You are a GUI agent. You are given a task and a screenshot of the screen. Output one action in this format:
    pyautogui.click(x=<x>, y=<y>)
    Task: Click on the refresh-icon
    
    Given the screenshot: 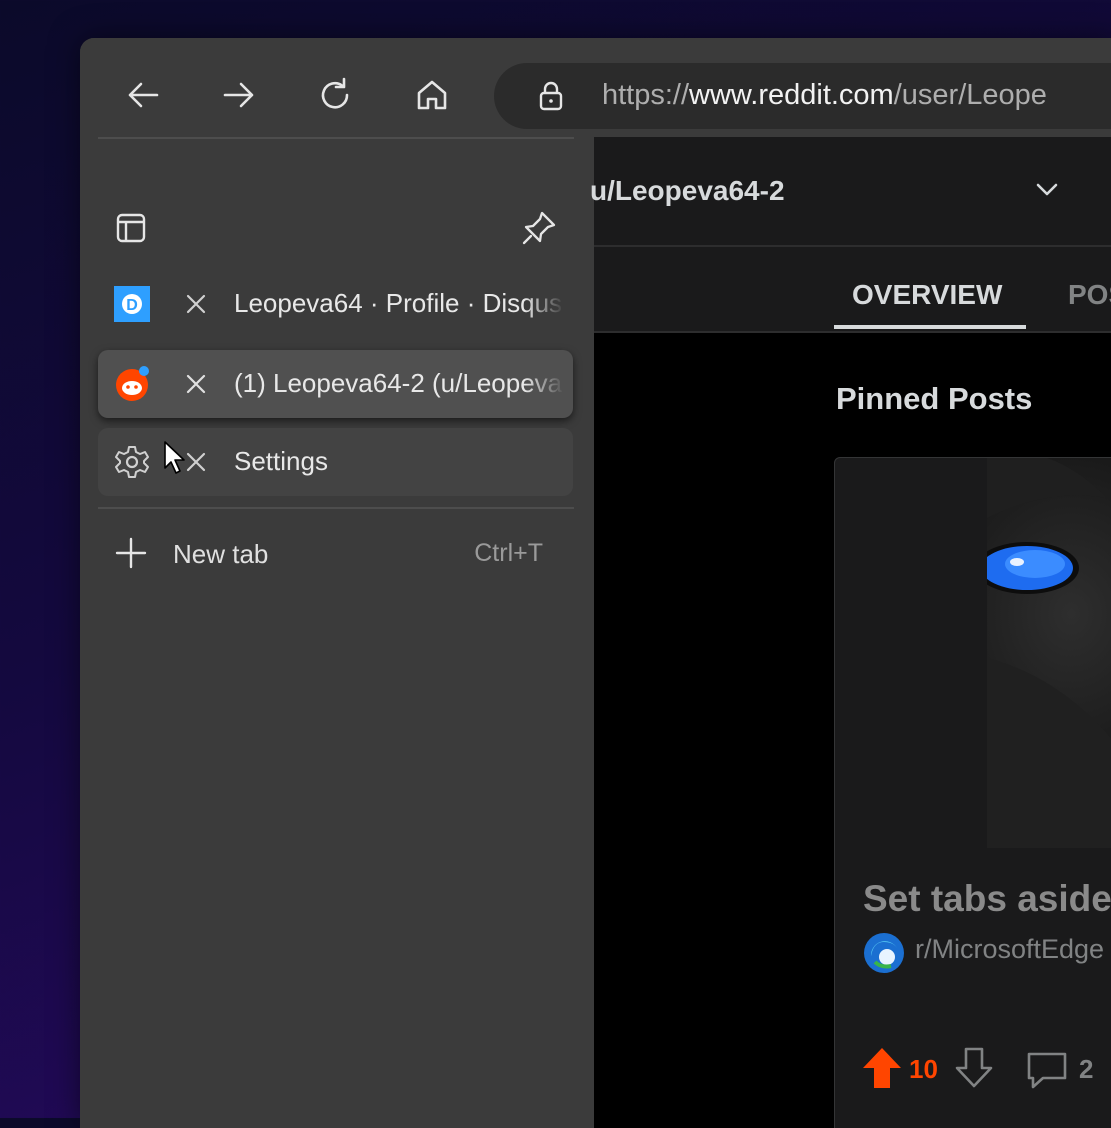 What is the action you would take?
    pyautogui.click(x=335, y=93)
    